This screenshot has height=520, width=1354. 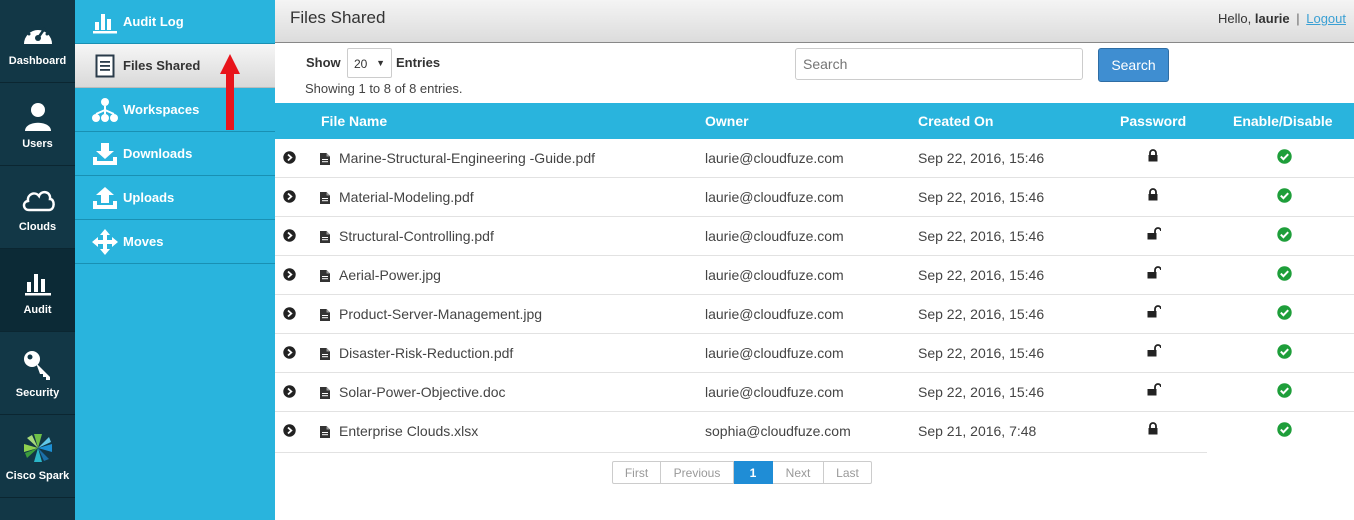 What do you see at coordinates (149, 197) in the screenshot?
I see `submenu-label: Uploads` at bounding box center [149, 197].